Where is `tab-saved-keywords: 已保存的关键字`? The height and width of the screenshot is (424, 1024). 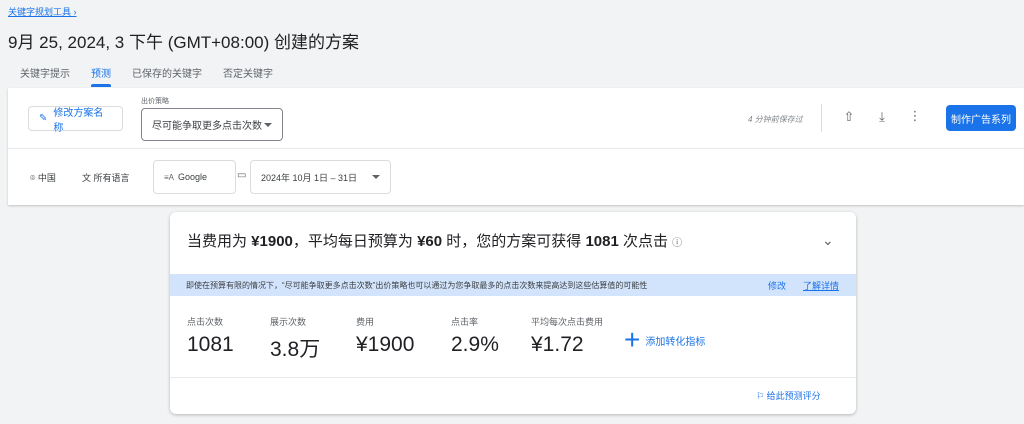
tab-saved-keywords: 已保存的关键字 is located at coordinates (167, 72).